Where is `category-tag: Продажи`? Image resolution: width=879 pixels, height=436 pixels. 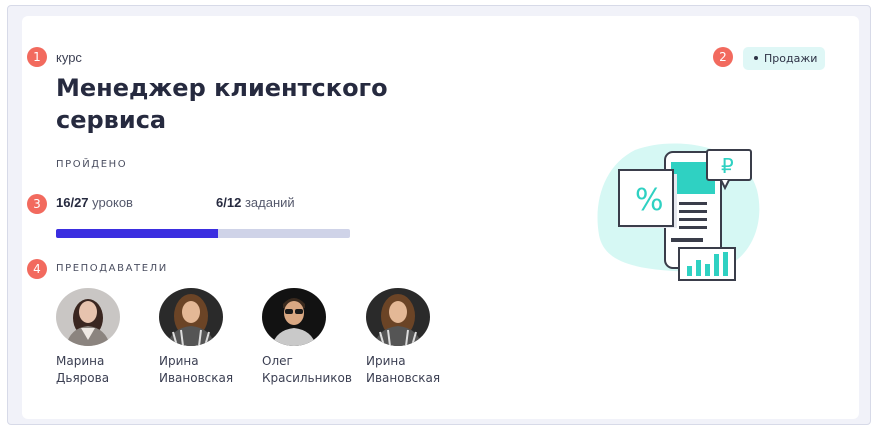 category-tag: Продажи is located at coordinates (784, 58).